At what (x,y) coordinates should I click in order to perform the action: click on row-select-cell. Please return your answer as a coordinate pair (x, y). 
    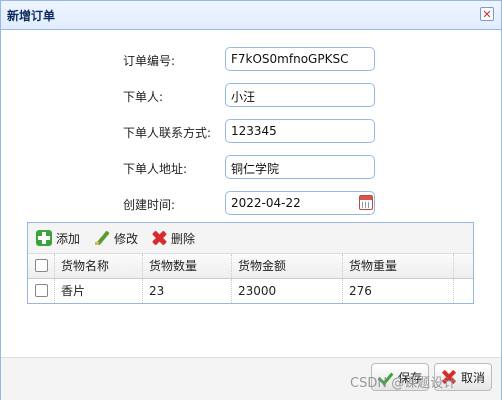
    Looking at the image, I should click on (41, 291).